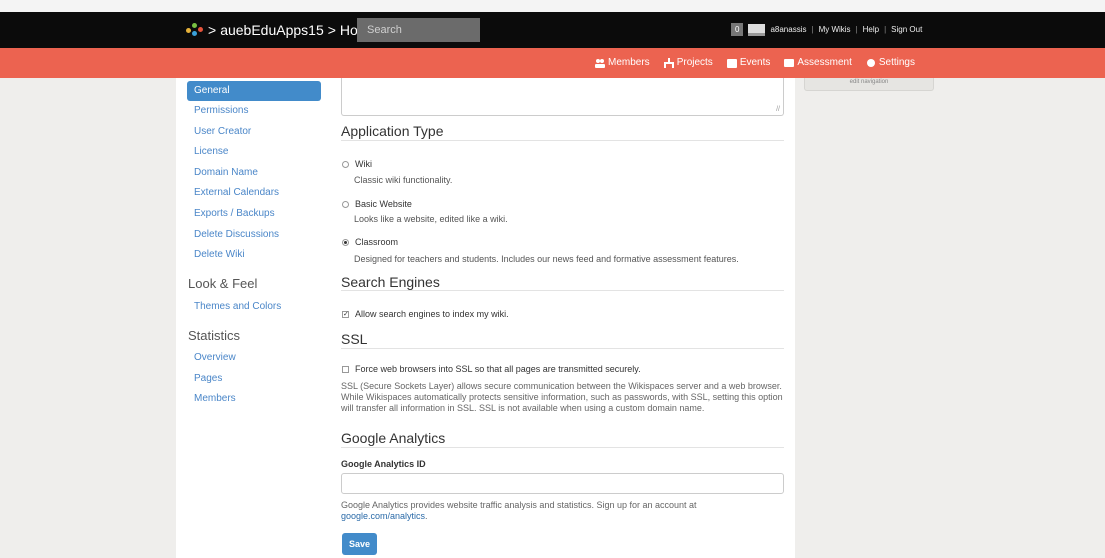 The width and height of the screenshot is (1105, 558). I want to click on resize-grip-icon: //, so click(778, 109).